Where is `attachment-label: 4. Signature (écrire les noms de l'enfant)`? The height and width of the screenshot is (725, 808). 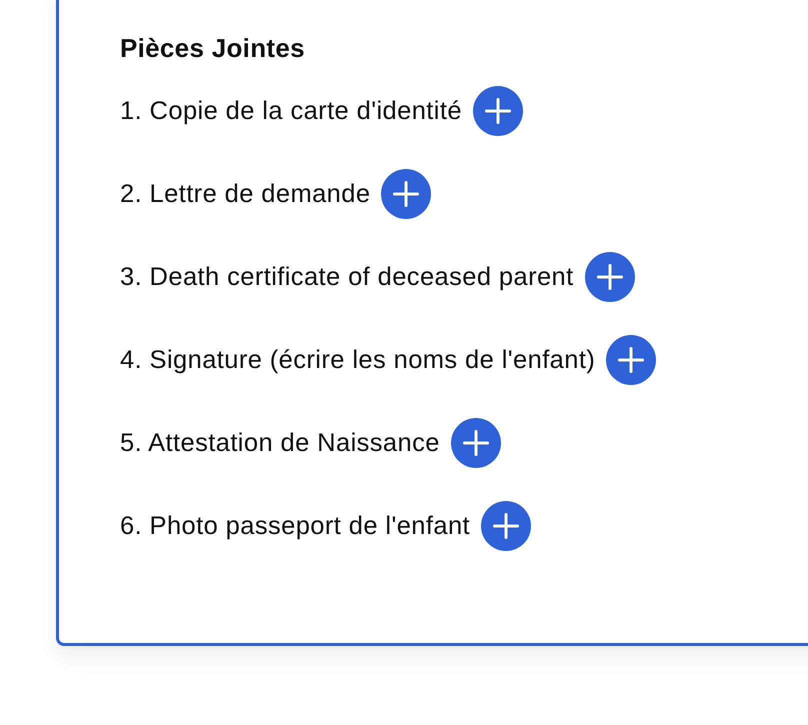 attachment-label: 4. Signature (écrire les noms de l'enfant) is located at coordinates (358, 360).